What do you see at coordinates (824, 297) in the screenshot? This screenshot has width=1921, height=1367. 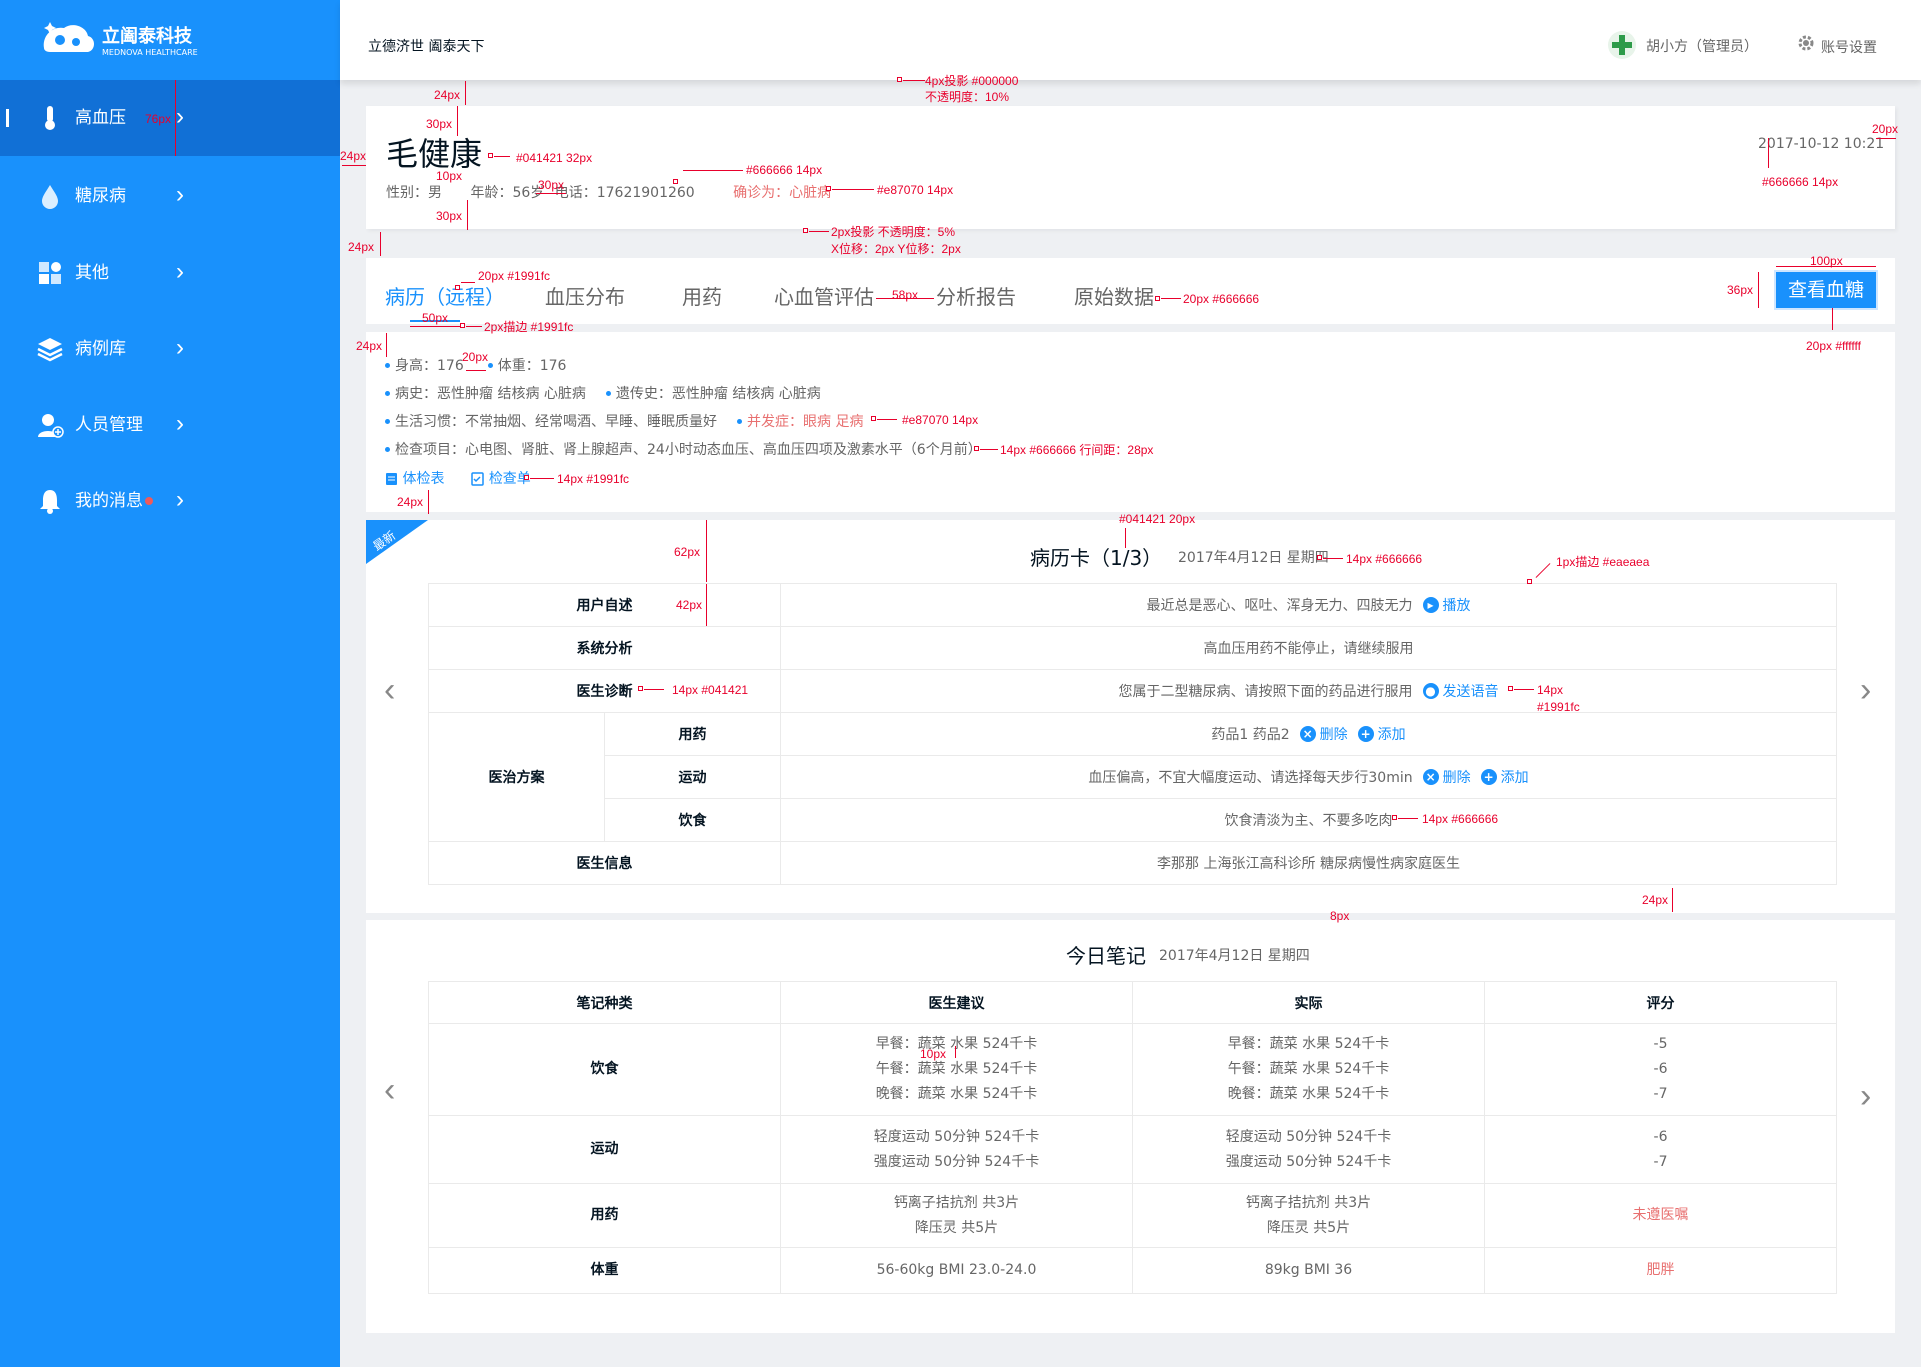 I see `tab-cardio-assessment: 心血管评估` at bounding box center [824, 297].